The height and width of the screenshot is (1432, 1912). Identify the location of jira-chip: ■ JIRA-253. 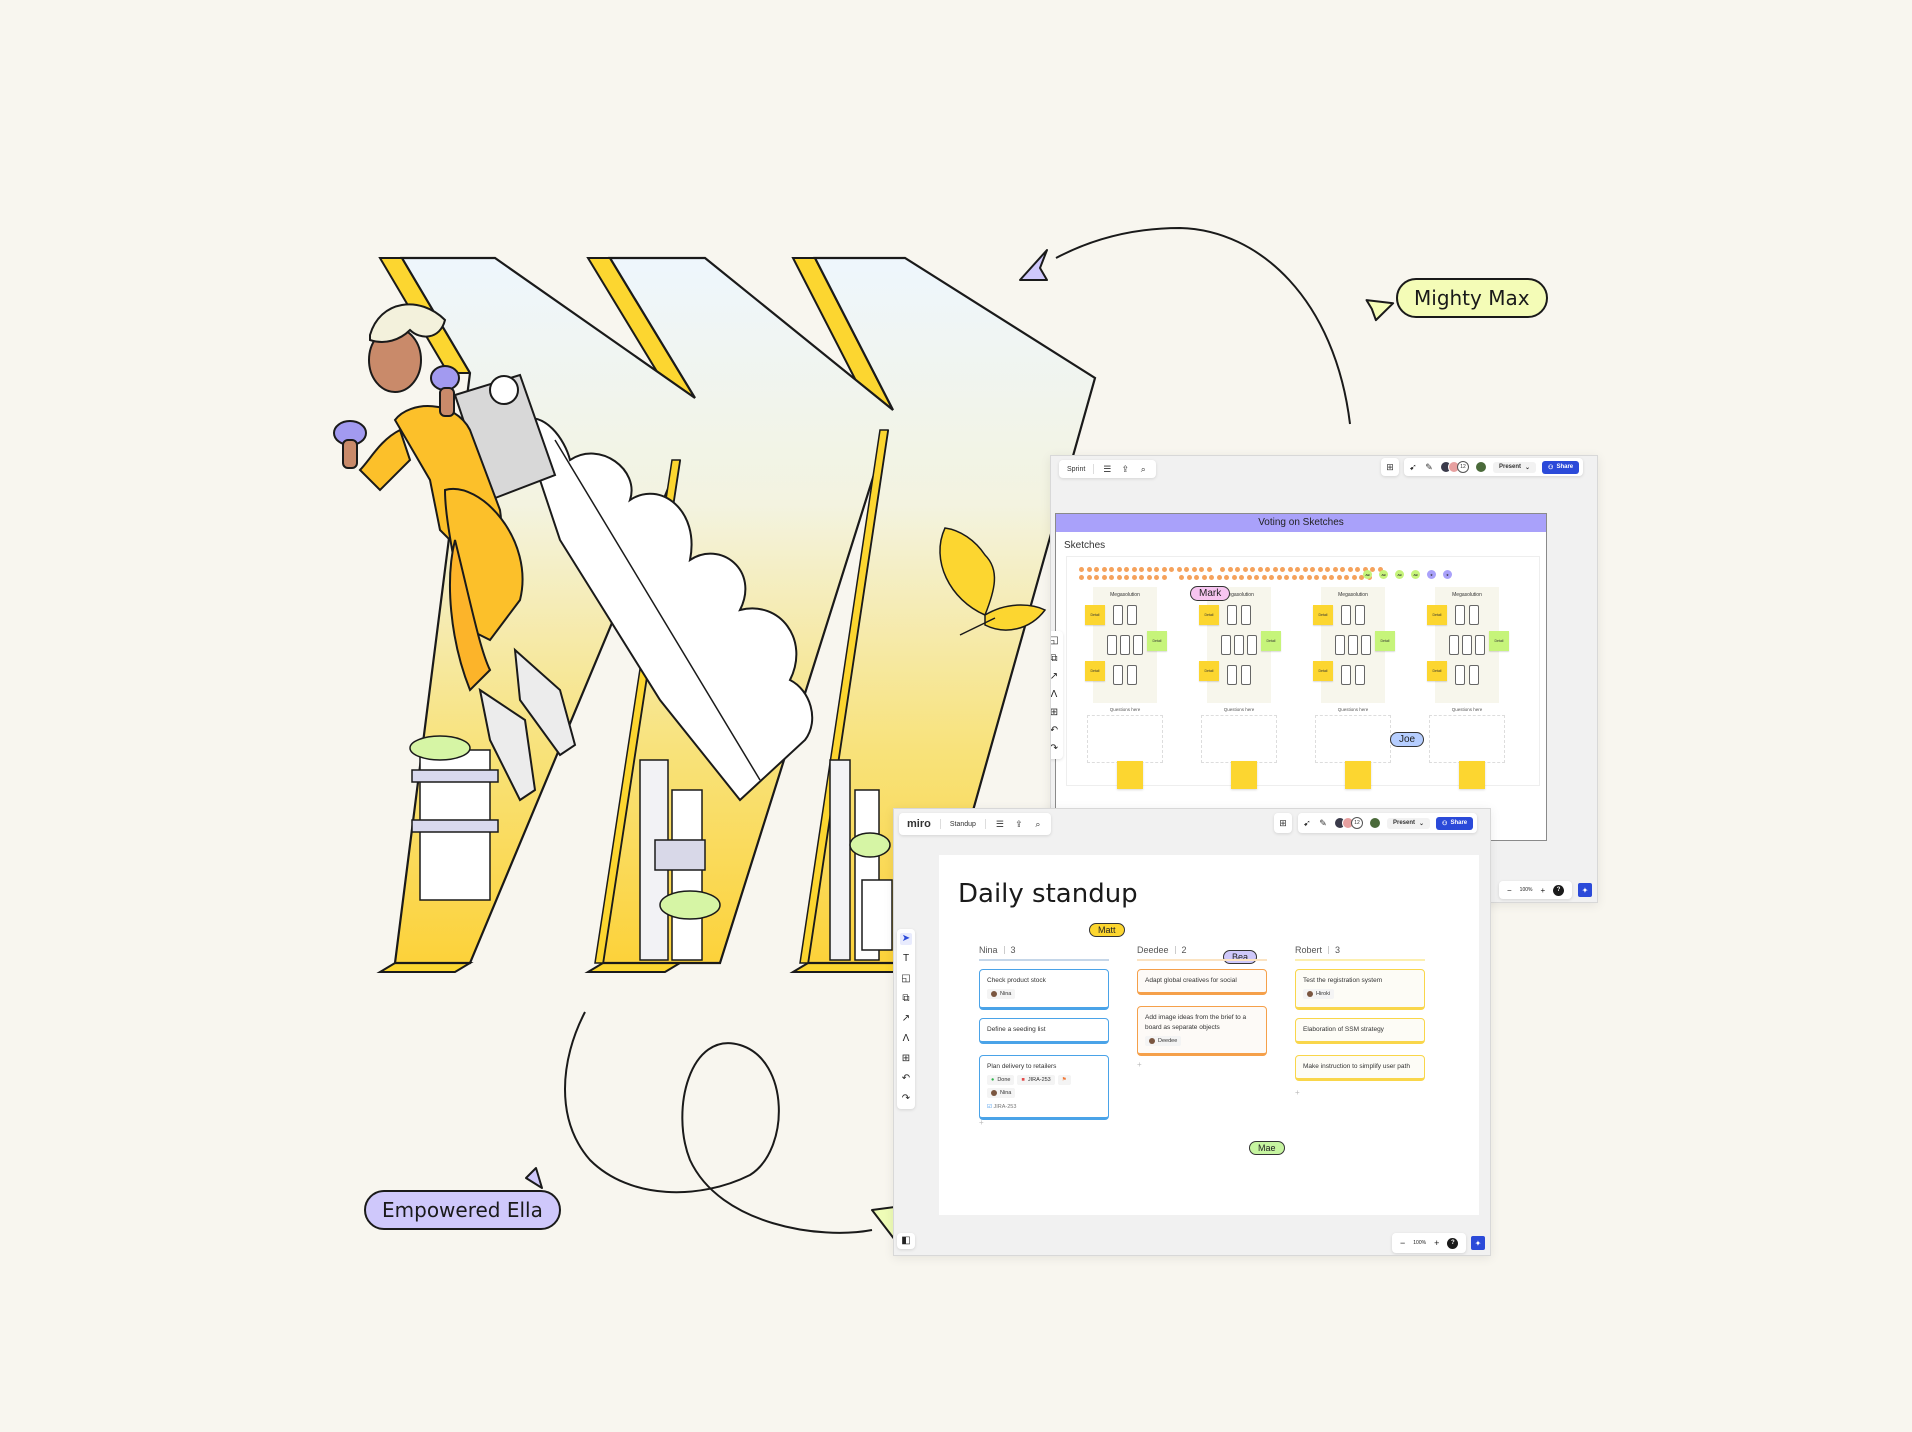
(1036, 1079).